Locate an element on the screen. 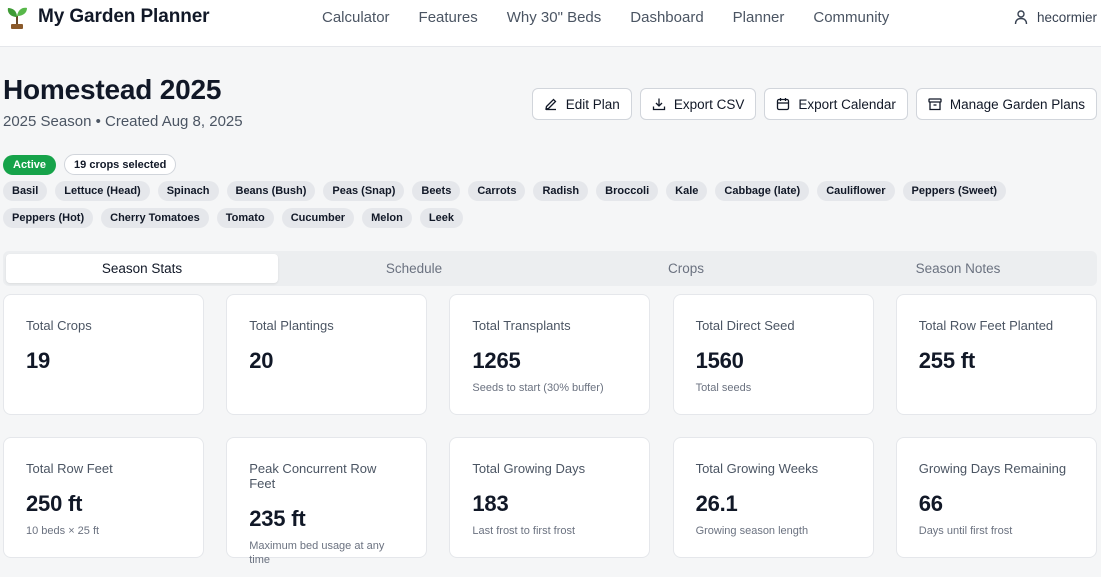 This screenshot has height=577, width=1101. stat-card-total-row-feet: Total Row Feet 250 ft 10 beds × 25 ft is located at coordinates (103, 497).